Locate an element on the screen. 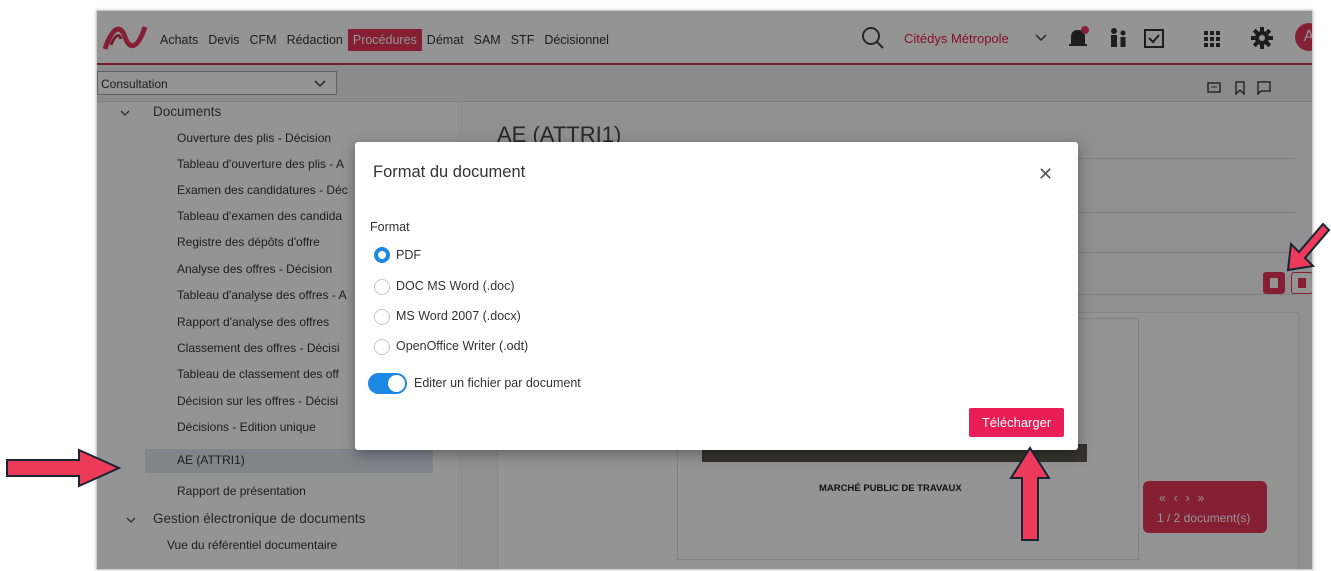 This screenshot has height=571, width=1331. radio-docx is located at coordinates (382, 317).